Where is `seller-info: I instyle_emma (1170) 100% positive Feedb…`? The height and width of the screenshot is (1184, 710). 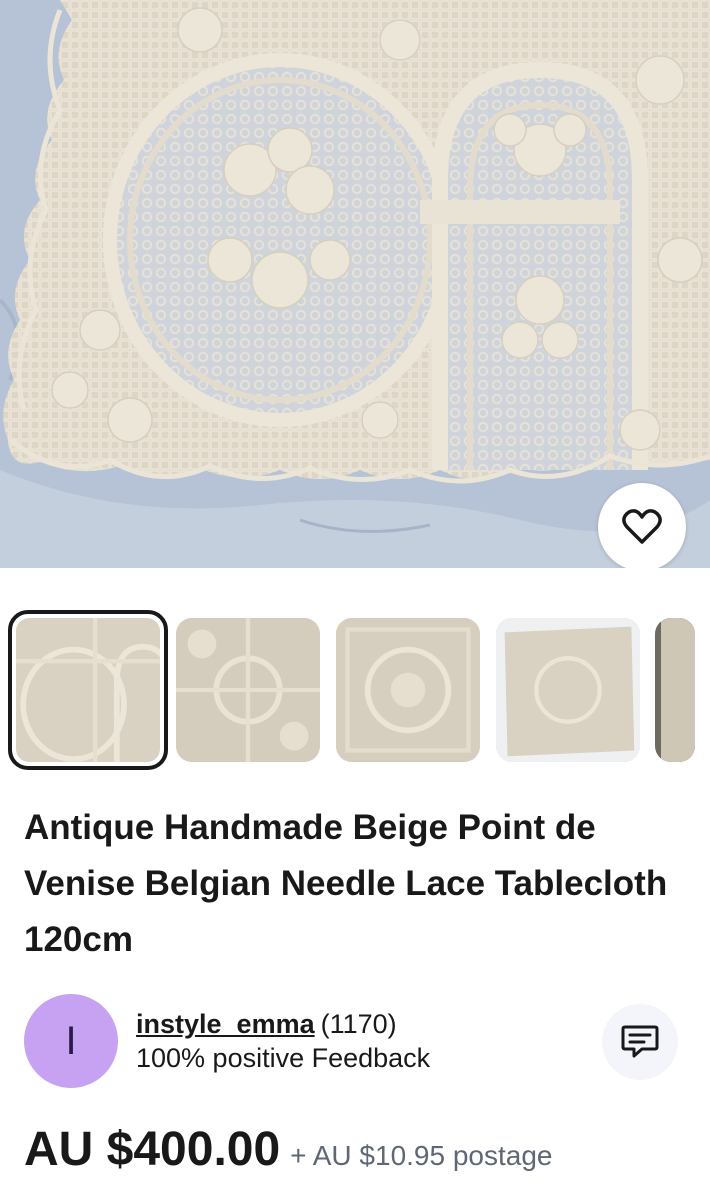 seller-info: I instyle_emma (1170) 100% positive Feedb… is located at coordinates (355, 1042).